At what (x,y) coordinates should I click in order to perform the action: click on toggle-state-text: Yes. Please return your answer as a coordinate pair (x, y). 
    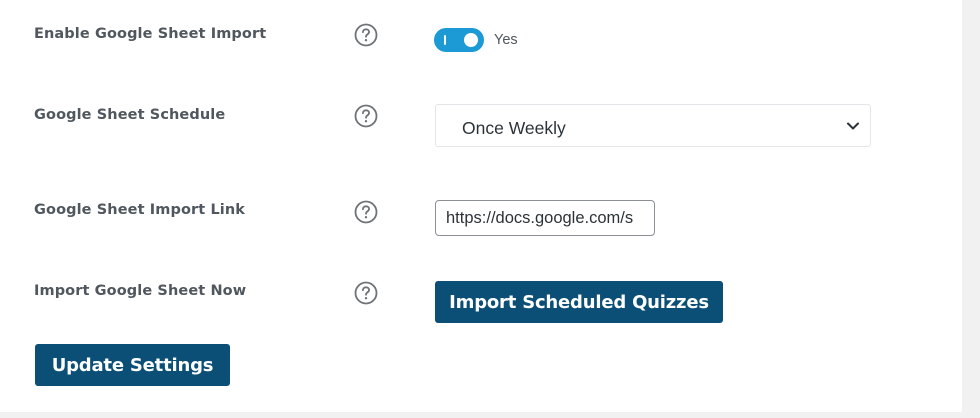
    Looking at the image, I should click on (506, 40).